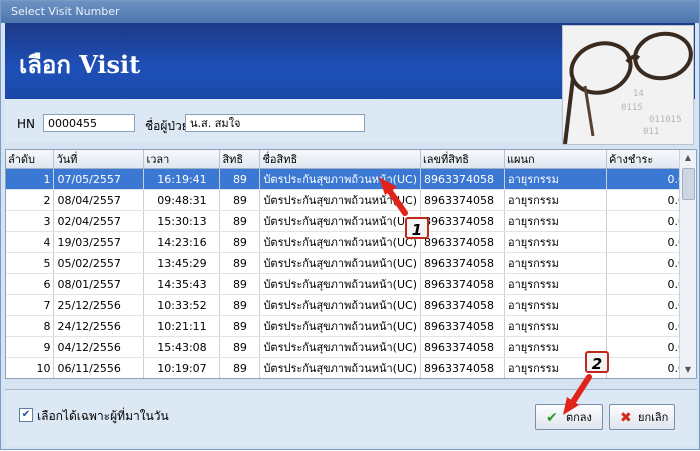 The width and height of the screenshot is (700, 451). I want to click on callout-2: 2, so click(597, 362).